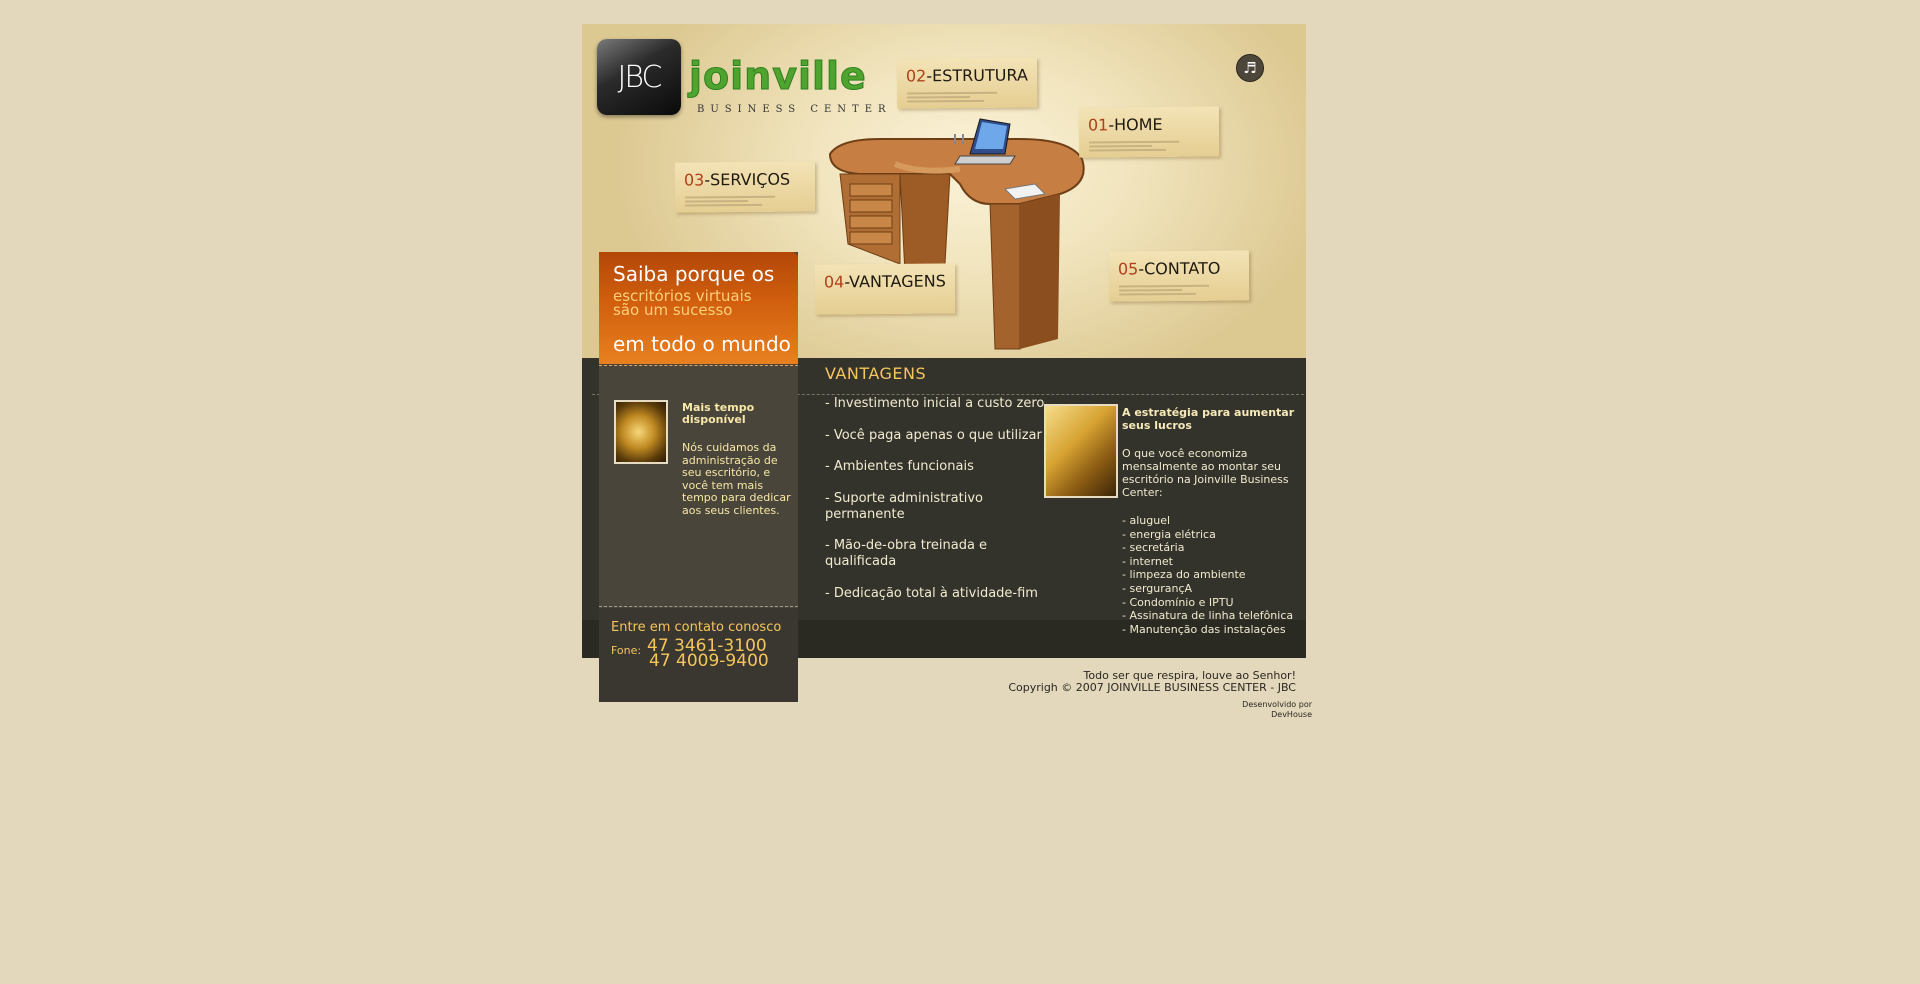  What do you see at coordinates (935, 403) in the screenshot?
I see `list-item: - Investimento inicial a custo zero` at bounding box center [935, 403].